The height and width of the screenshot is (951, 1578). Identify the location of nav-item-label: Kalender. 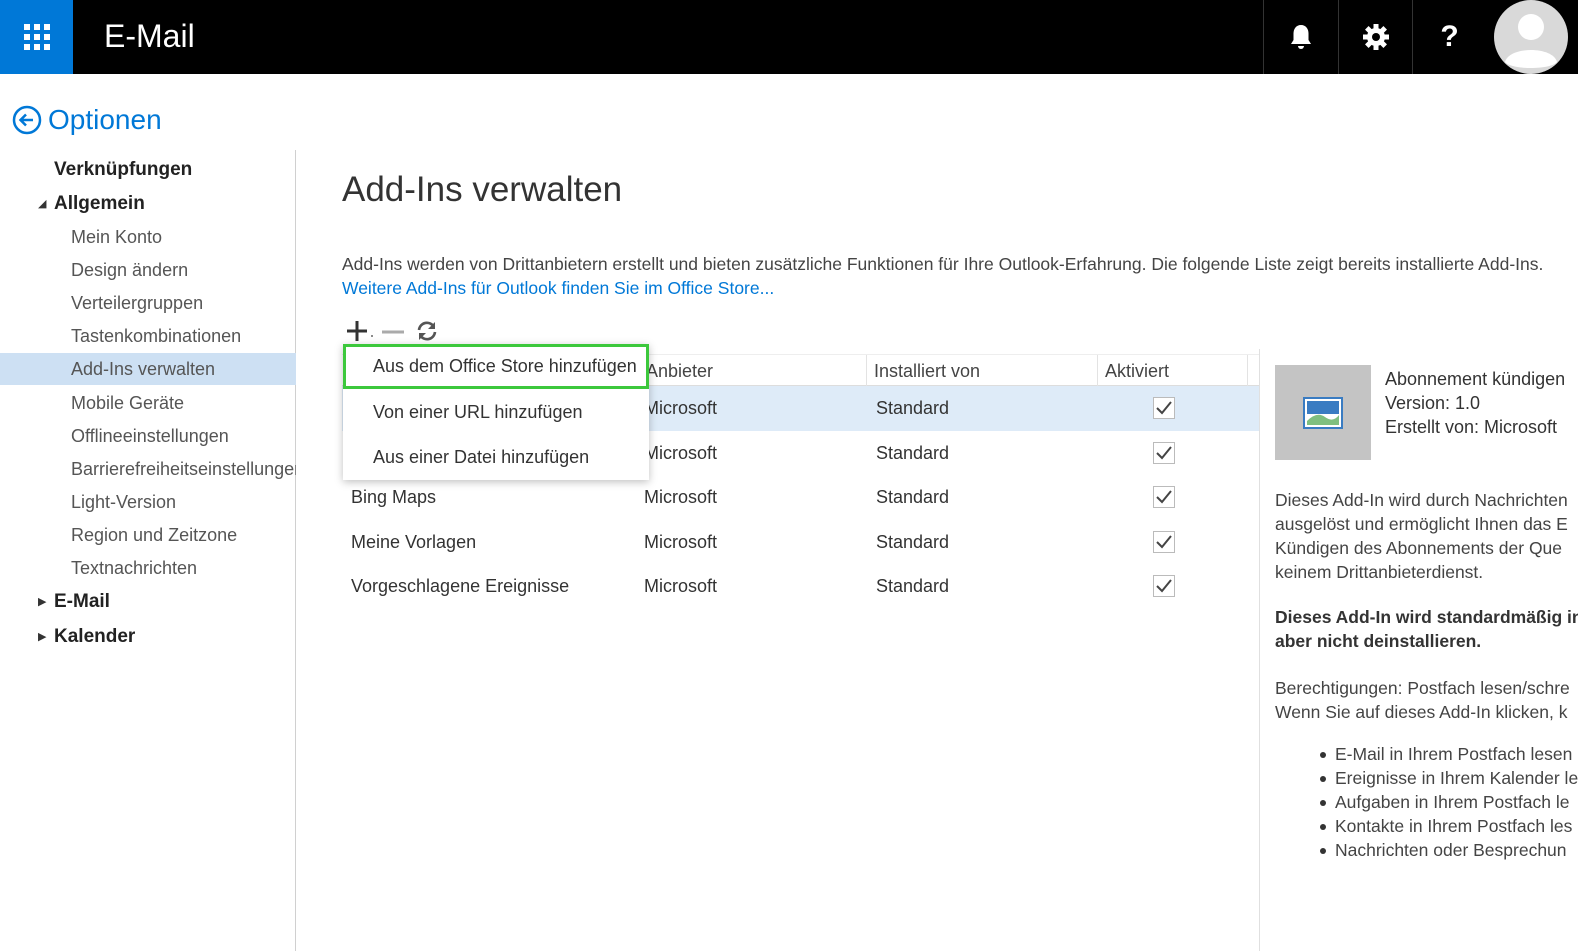
(95, 636).